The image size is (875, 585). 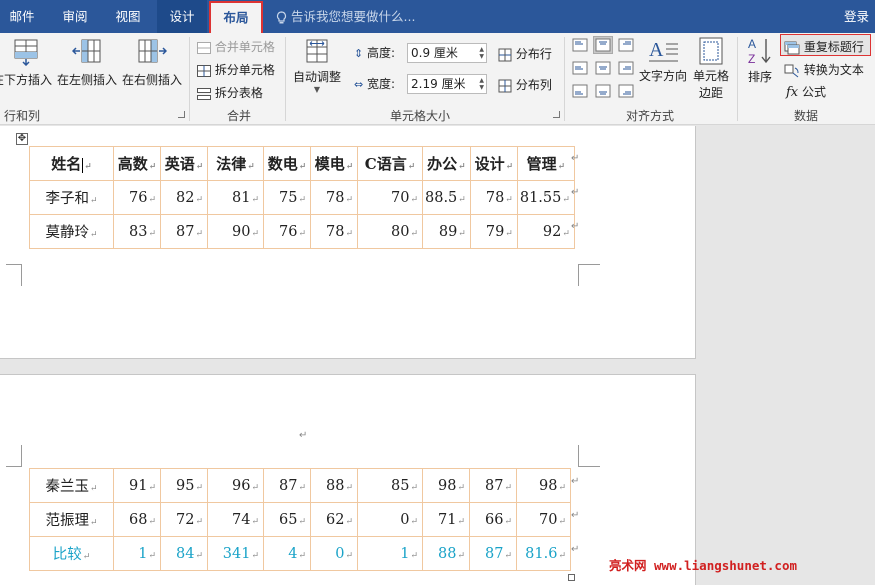 What do you see at coordinates (571, 577) in the screenshot?
I see `table-resize-handle` at bounding box center [571, 577].